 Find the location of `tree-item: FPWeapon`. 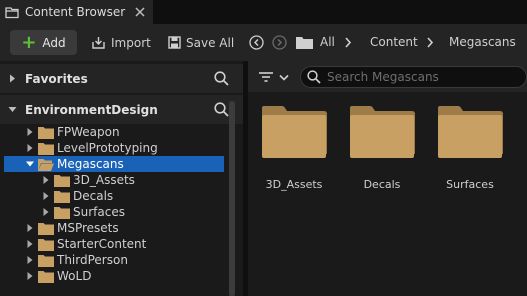

tree-item: FPWeapon is located at coordinates (114, 132).